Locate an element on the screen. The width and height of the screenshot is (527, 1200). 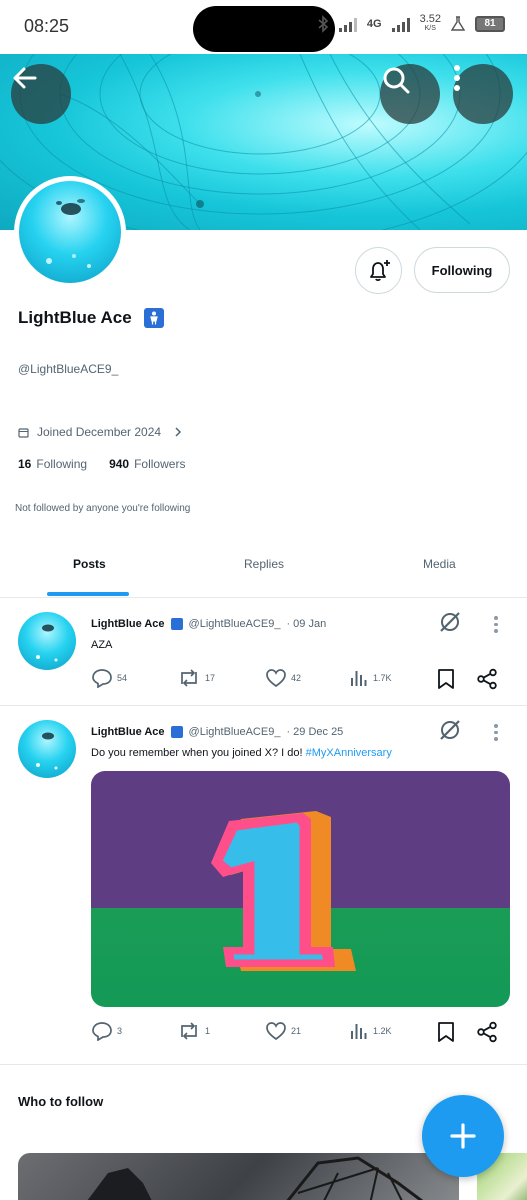
flask-icon is located at coordinates (458, 23).